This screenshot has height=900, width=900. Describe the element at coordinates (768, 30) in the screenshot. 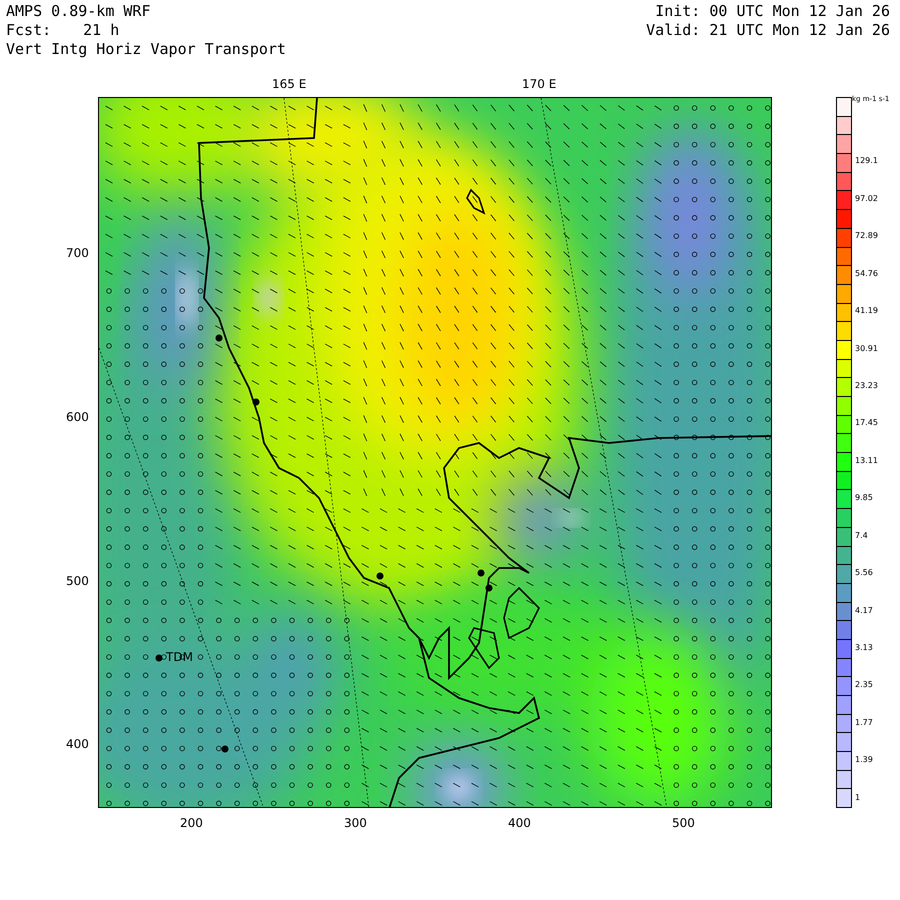

I see `valid-time: Valid: 21 UTC Mon 12 Jan 26` at that location.